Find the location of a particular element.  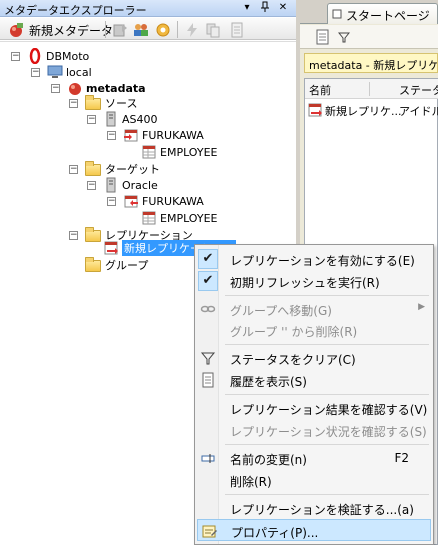

dropdown-icon: ▾ is located at coordinates (247, 8).